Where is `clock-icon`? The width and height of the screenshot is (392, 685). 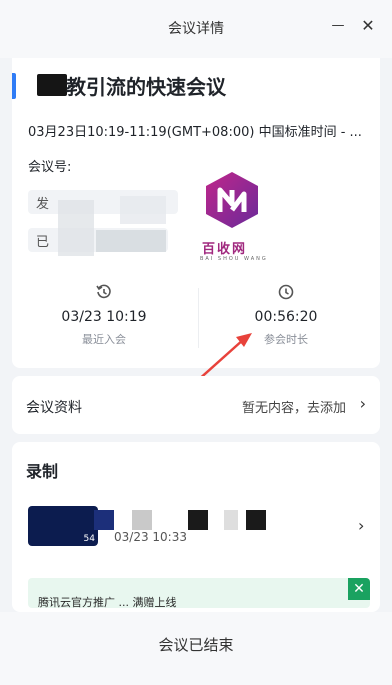 clock-icon is located at coordinates (286, 292).